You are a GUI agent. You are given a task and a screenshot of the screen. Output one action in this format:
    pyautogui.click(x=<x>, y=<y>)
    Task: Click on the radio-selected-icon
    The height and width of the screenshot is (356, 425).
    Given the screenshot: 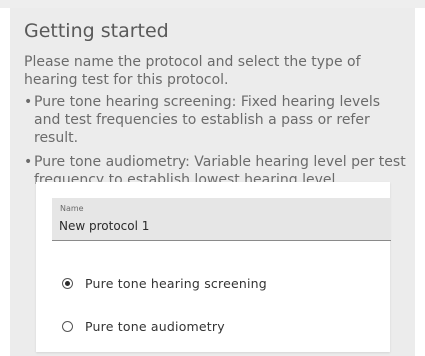 What is the action you would take?
    pyautogui.click(x=67, y=283)
    